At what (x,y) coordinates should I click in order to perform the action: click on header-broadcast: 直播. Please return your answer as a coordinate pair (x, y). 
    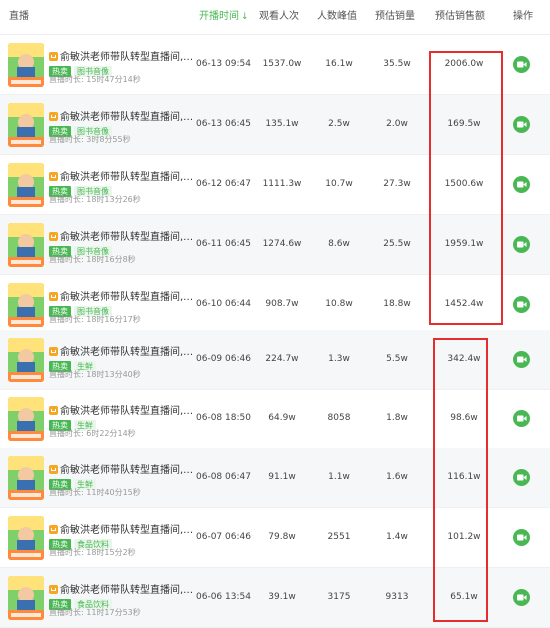
    Looking at the image, I should click on (19, 16).